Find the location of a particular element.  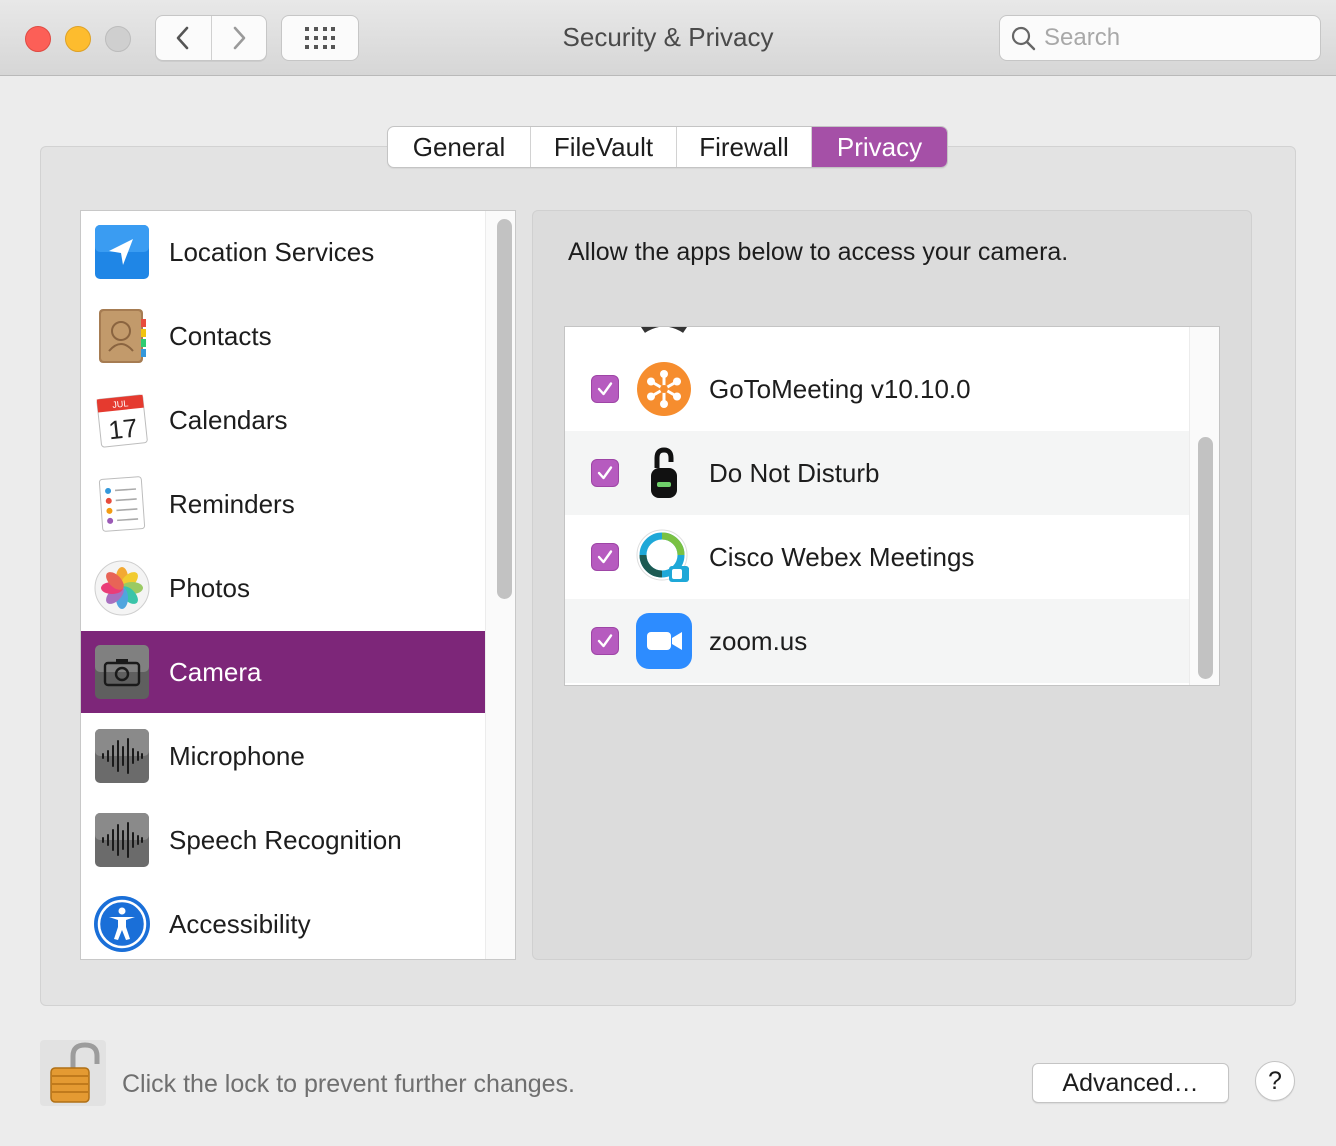

back-button is located at coordinates (183, 38).